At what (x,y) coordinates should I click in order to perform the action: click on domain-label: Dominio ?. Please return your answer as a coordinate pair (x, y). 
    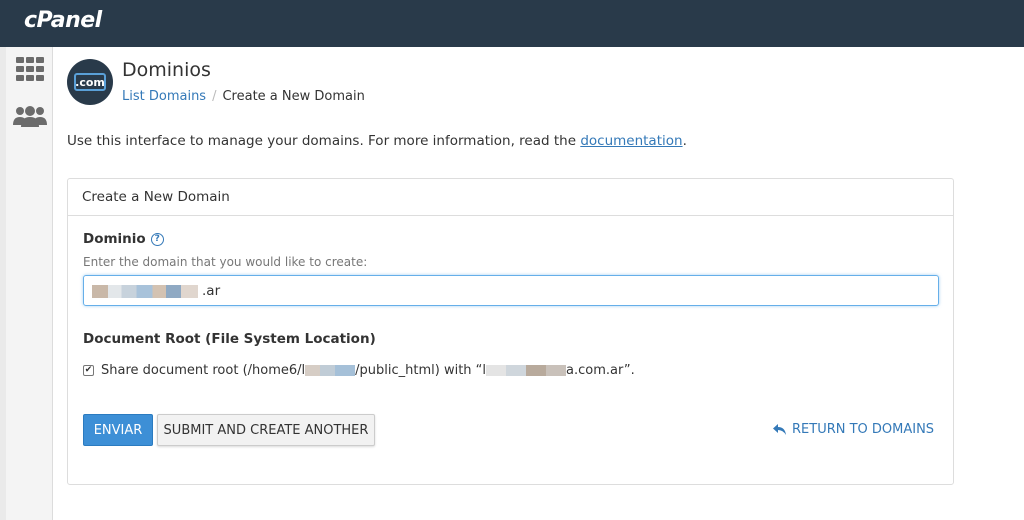
    Looking at the image, I should click on (123, 239).